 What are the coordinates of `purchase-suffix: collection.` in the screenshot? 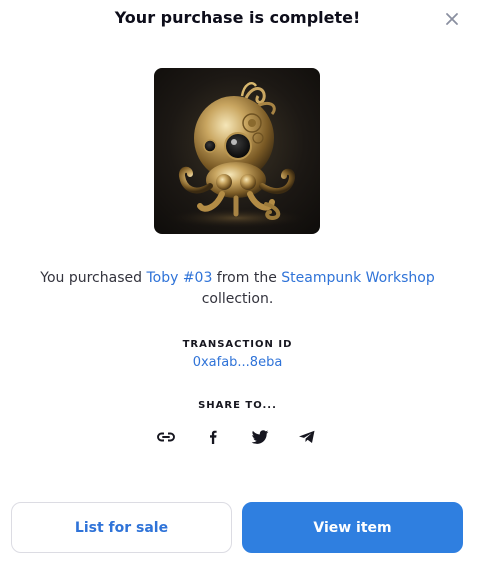 It's located at (237, 299).